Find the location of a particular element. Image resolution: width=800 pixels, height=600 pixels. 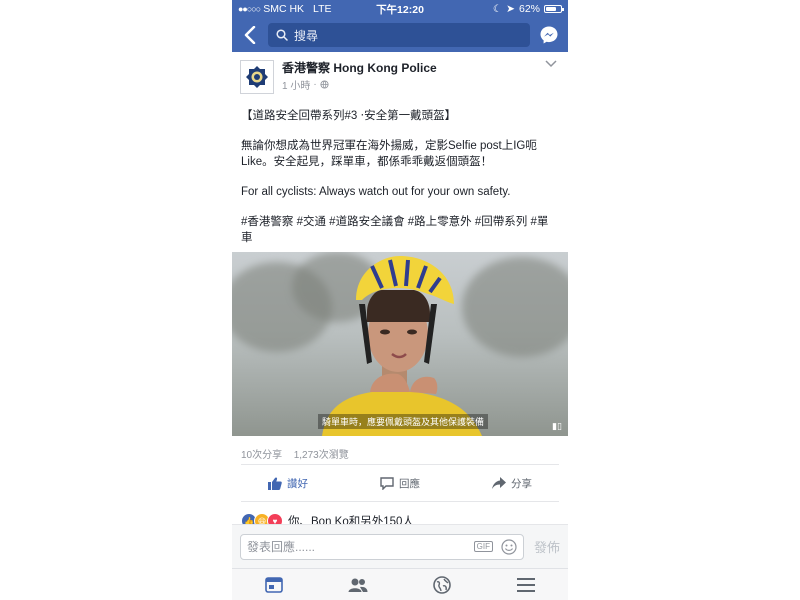

page-avatar is located at coordinates (257, 77).